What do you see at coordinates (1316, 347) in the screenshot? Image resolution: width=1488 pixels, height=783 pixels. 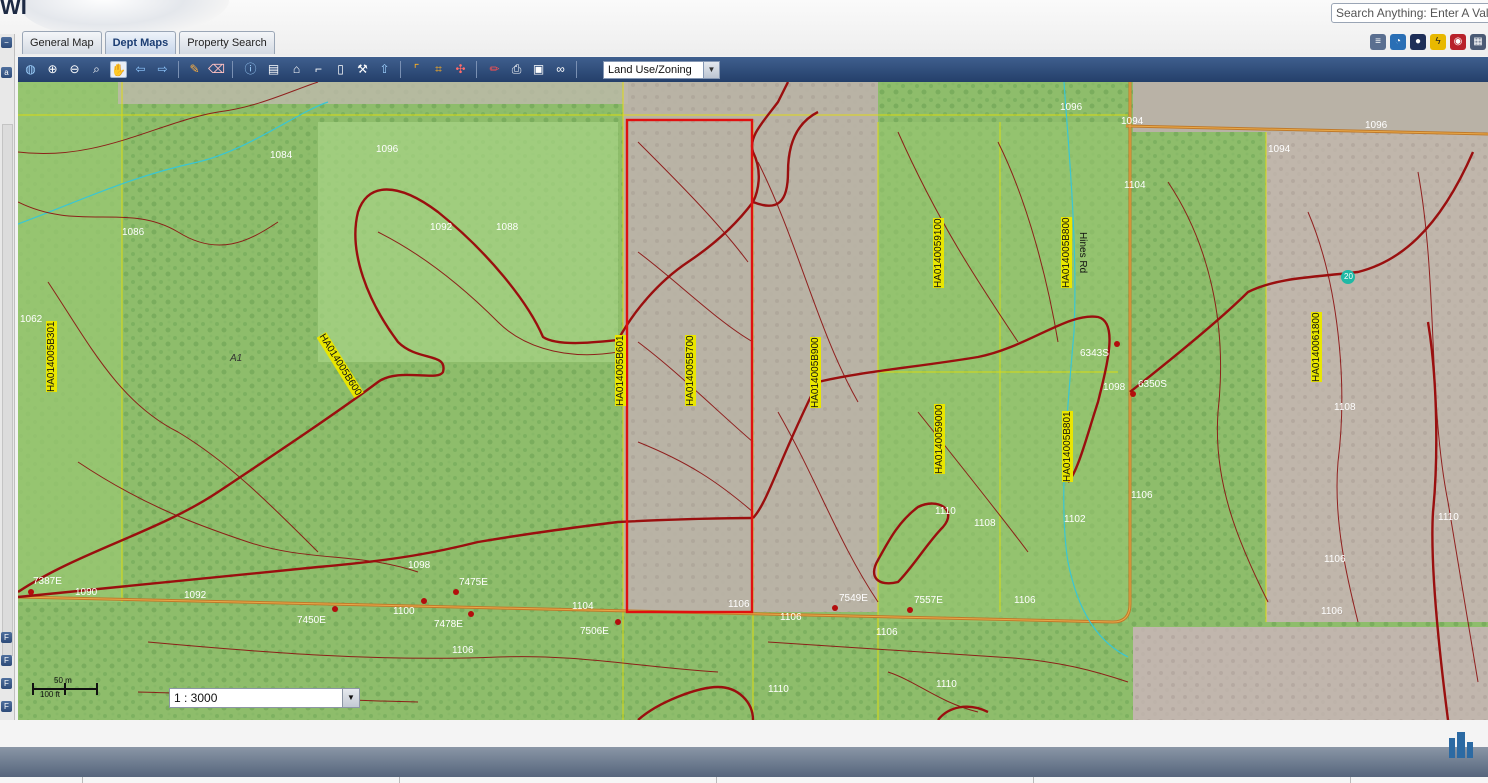 I see `parcel-label: HA014006180​0` at bounding box center [1316, 347].